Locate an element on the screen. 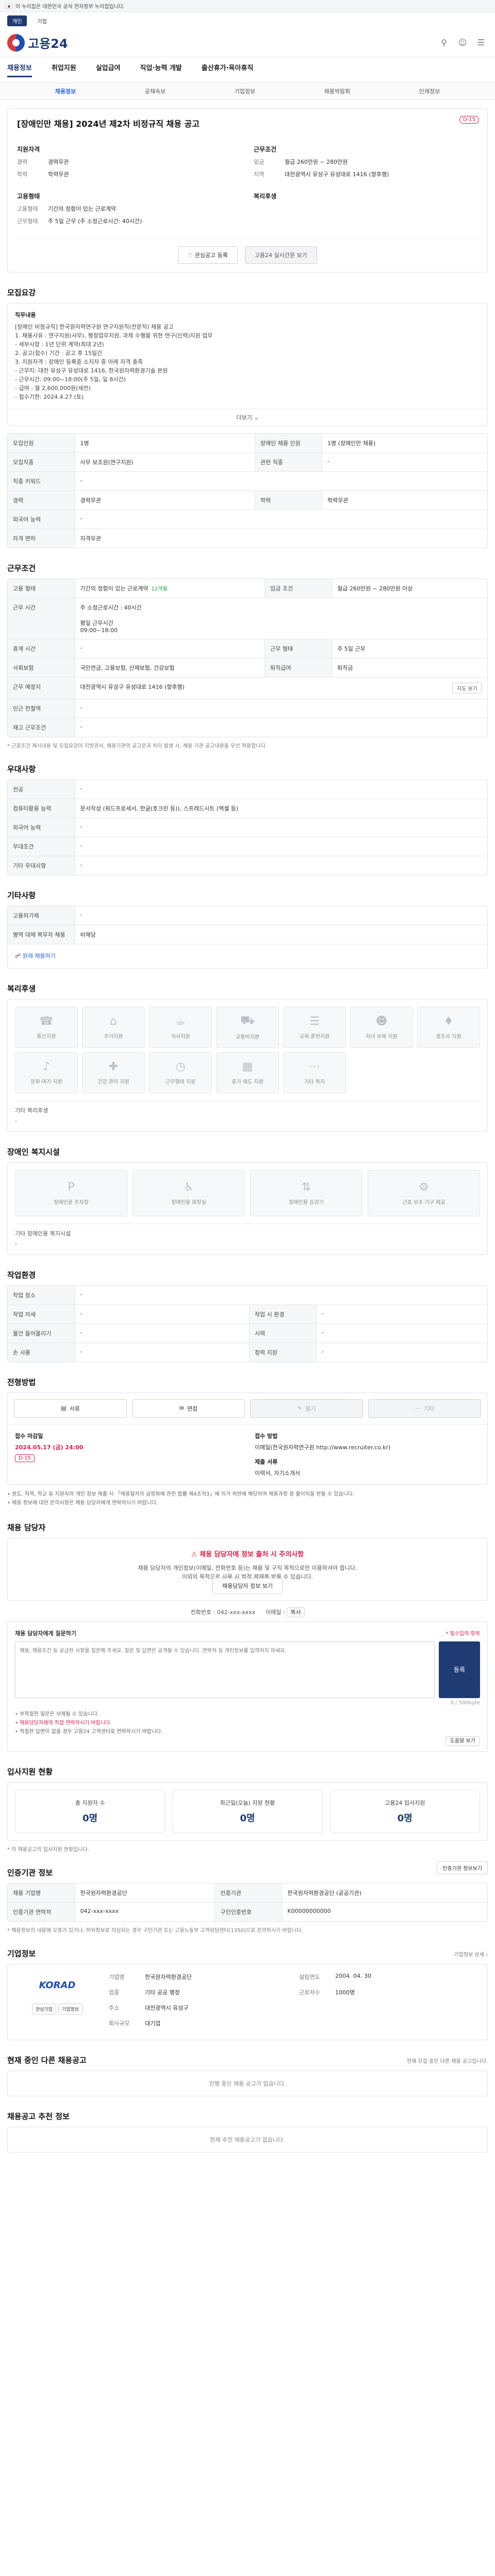 The width and height of the screenshot is (495, 2576). etc-icon: ⋯ is located at coordinates (314, 1066).